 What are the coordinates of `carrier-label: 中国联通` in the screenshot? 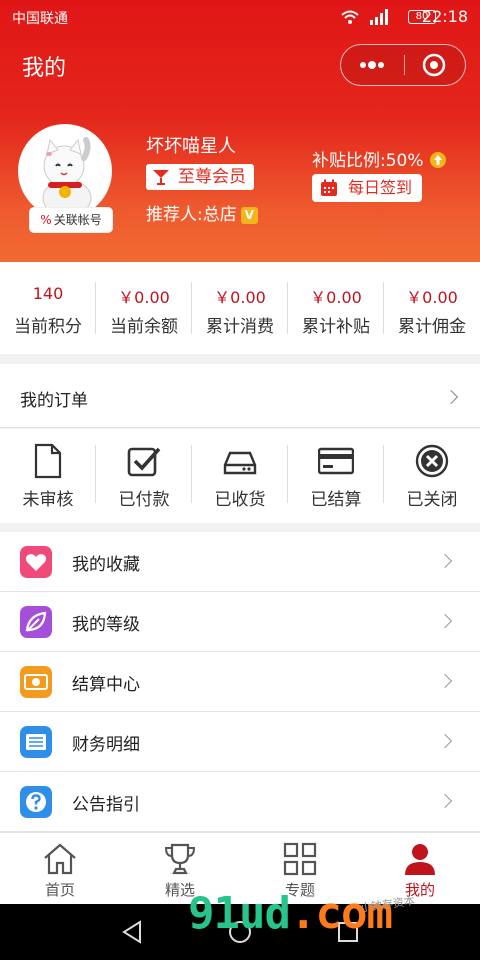 It's located at (40, 19).